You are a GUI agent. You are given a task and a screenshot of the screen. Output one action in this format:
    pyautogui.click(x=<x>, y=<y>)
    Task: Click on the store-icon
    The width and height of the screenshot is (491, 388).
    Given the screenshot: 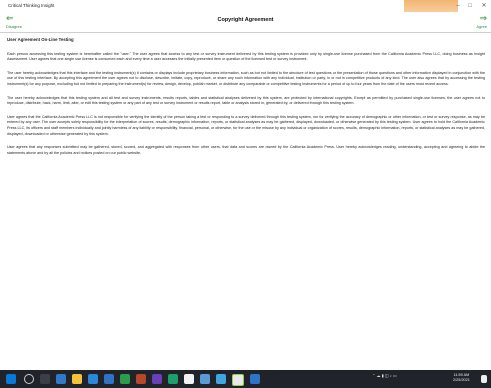 What is the action you would take?
    pyautogui.click(x=93, y=379)
    